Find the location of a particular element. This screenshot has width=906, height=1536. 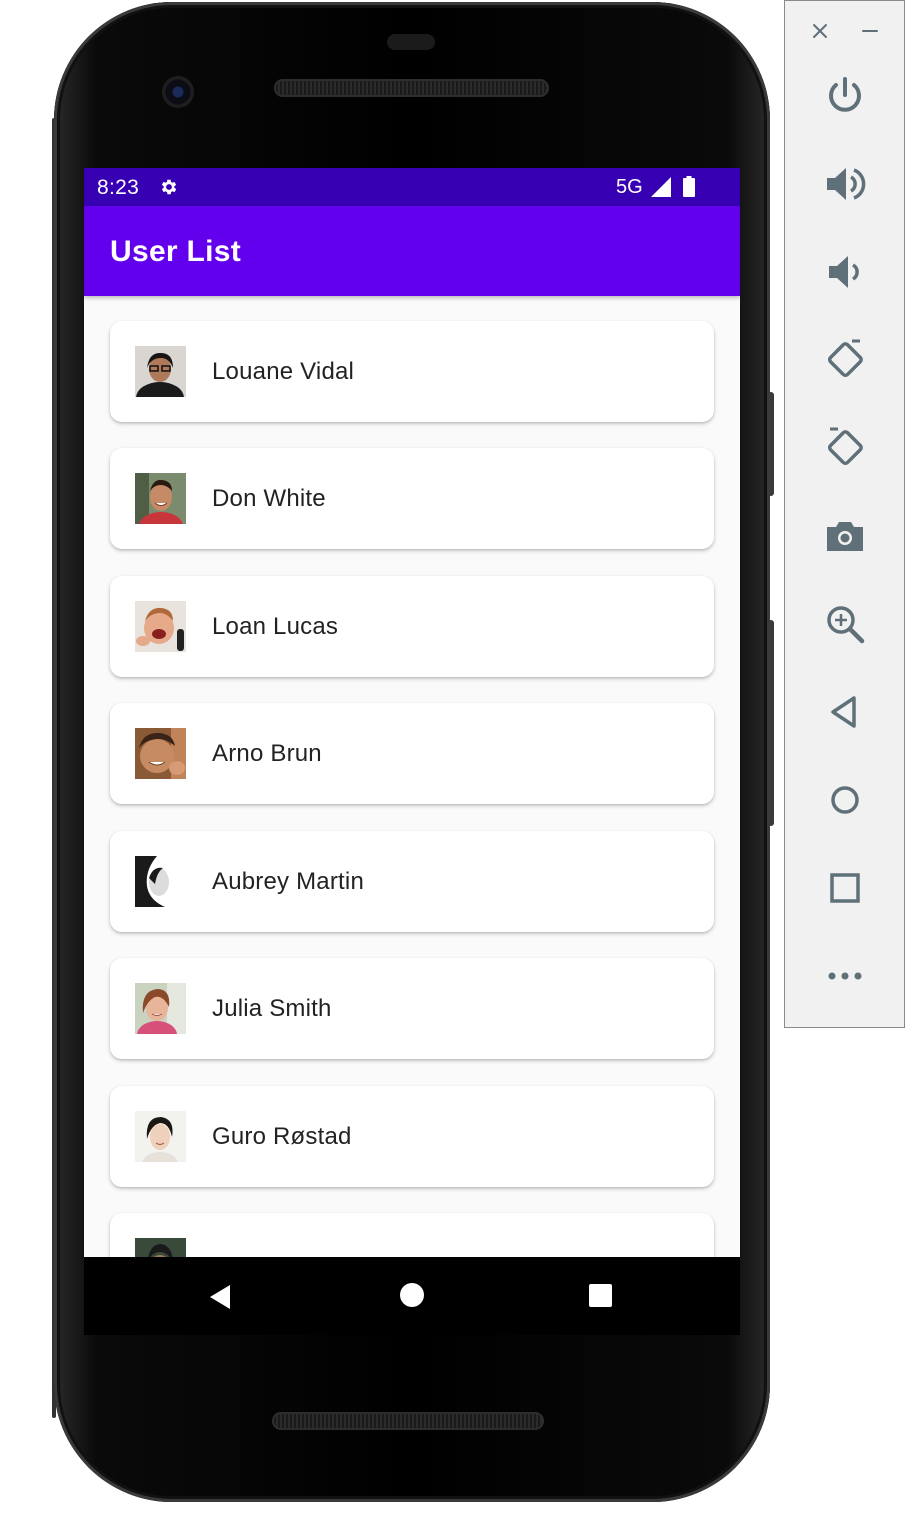

front-camera-icon is located at coordinates (178, 92).